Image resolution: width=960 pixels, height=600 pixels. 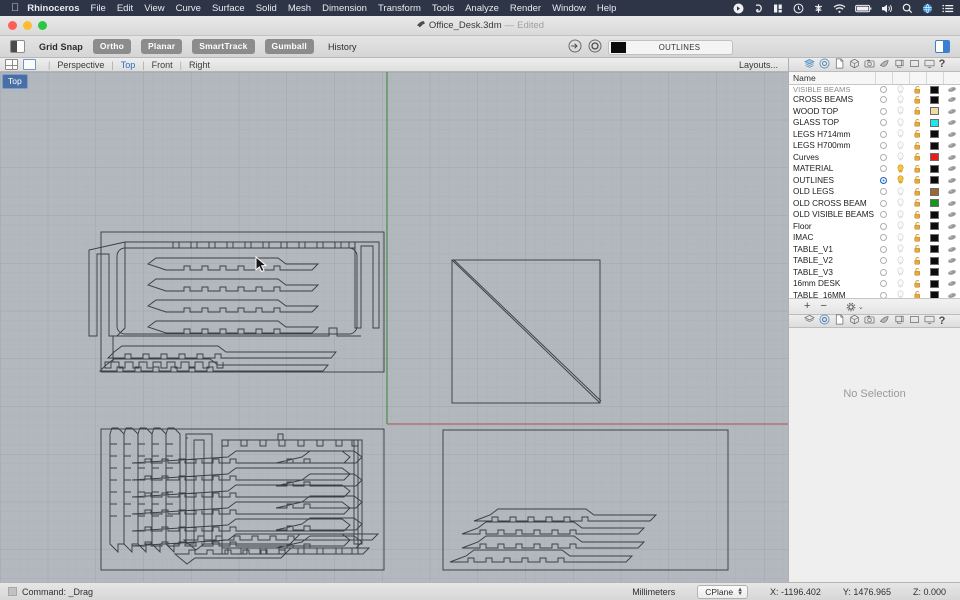 I want to click on menu-item-window: Window, so click(x=569, y=8).